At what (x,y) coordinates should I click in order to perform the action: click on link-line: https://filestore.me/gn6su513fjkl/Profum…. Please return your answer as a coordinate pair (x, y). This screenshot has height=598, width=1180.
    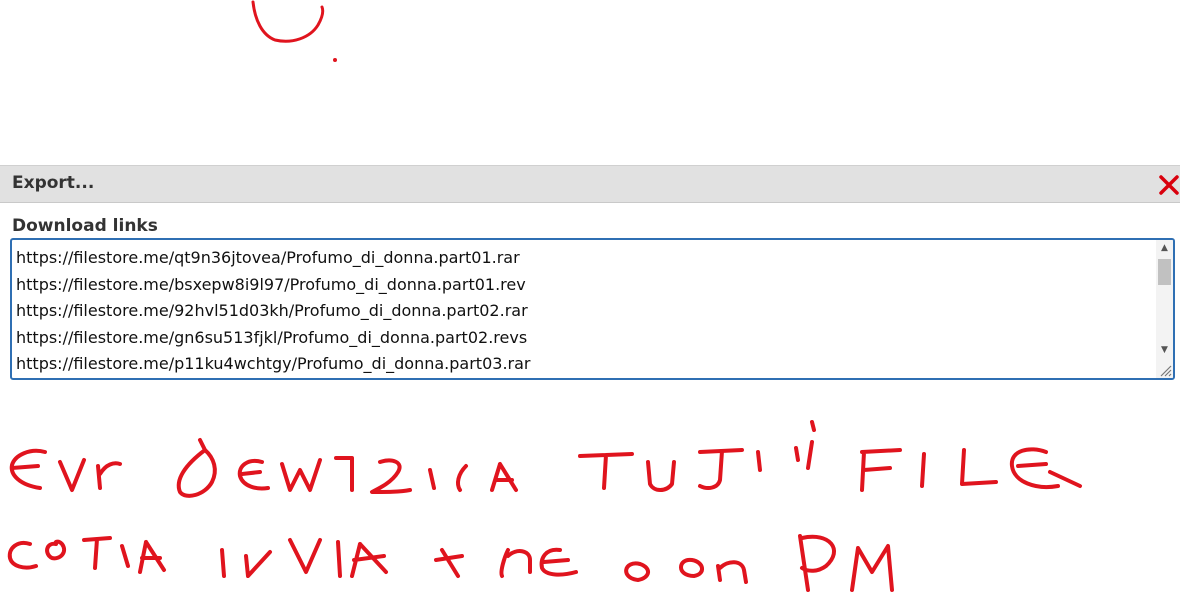
    Looking at the image, I should click on (272, 337).